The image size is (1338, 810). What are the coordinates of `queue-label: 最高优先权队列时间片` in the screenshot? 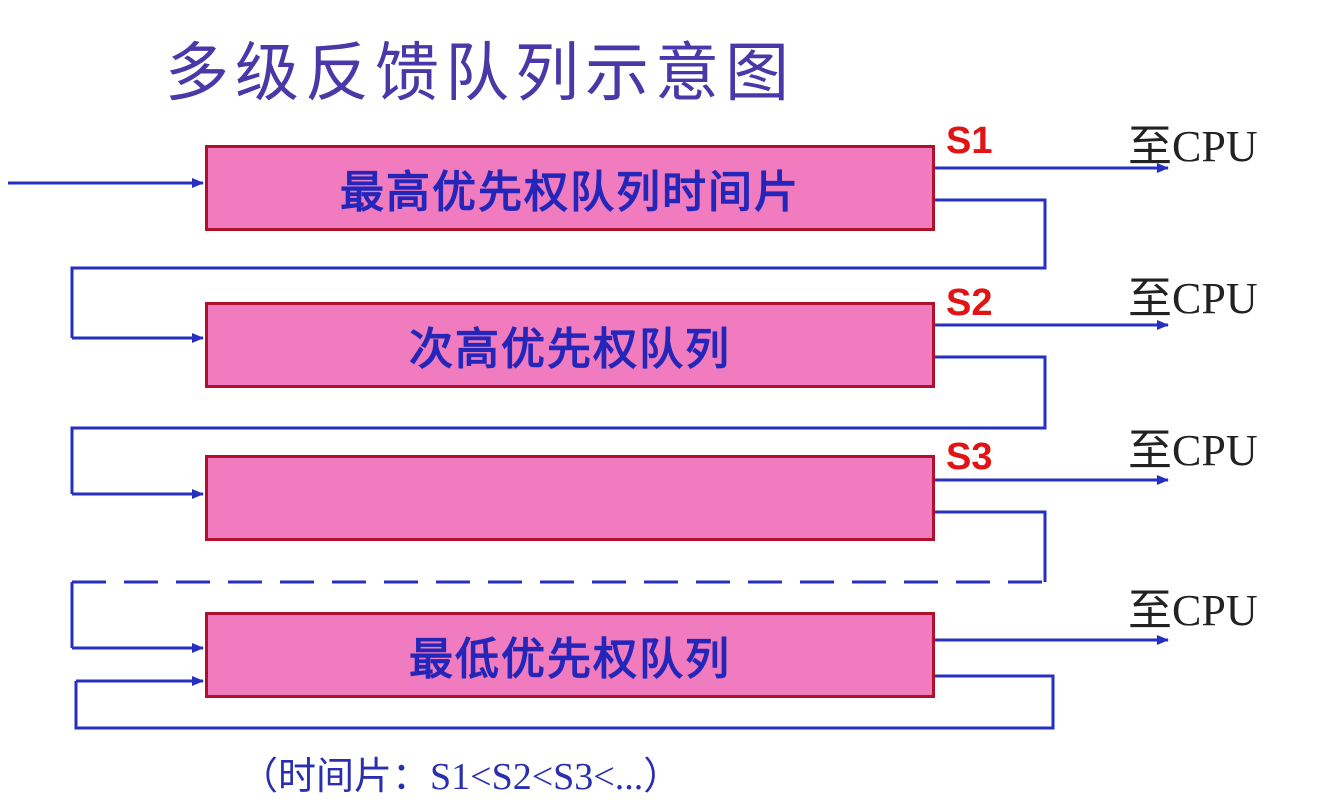 It's located at (570, 192).